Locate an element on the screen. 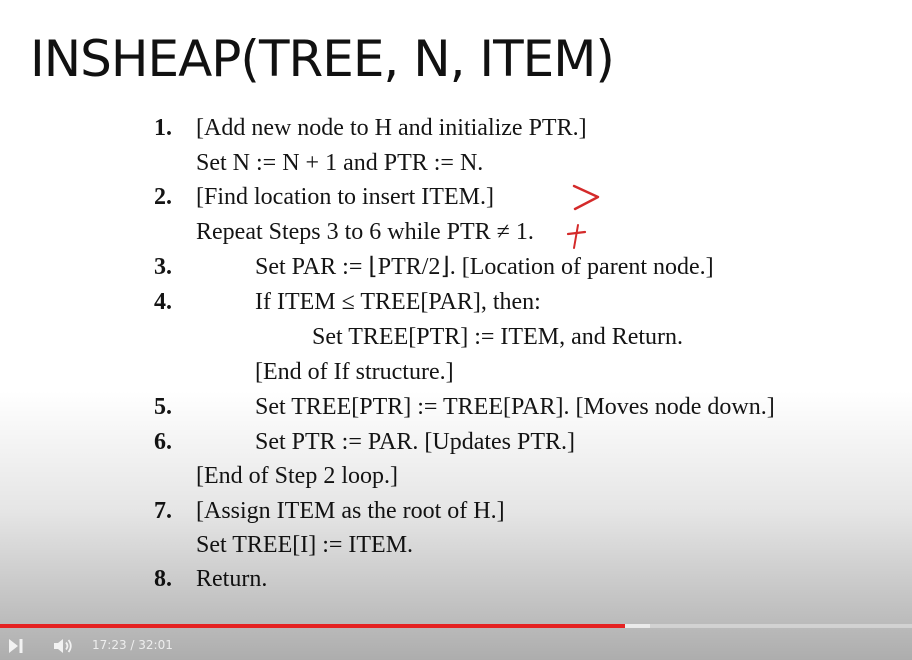  step-text: Return. is located at coordinates (232, 579).